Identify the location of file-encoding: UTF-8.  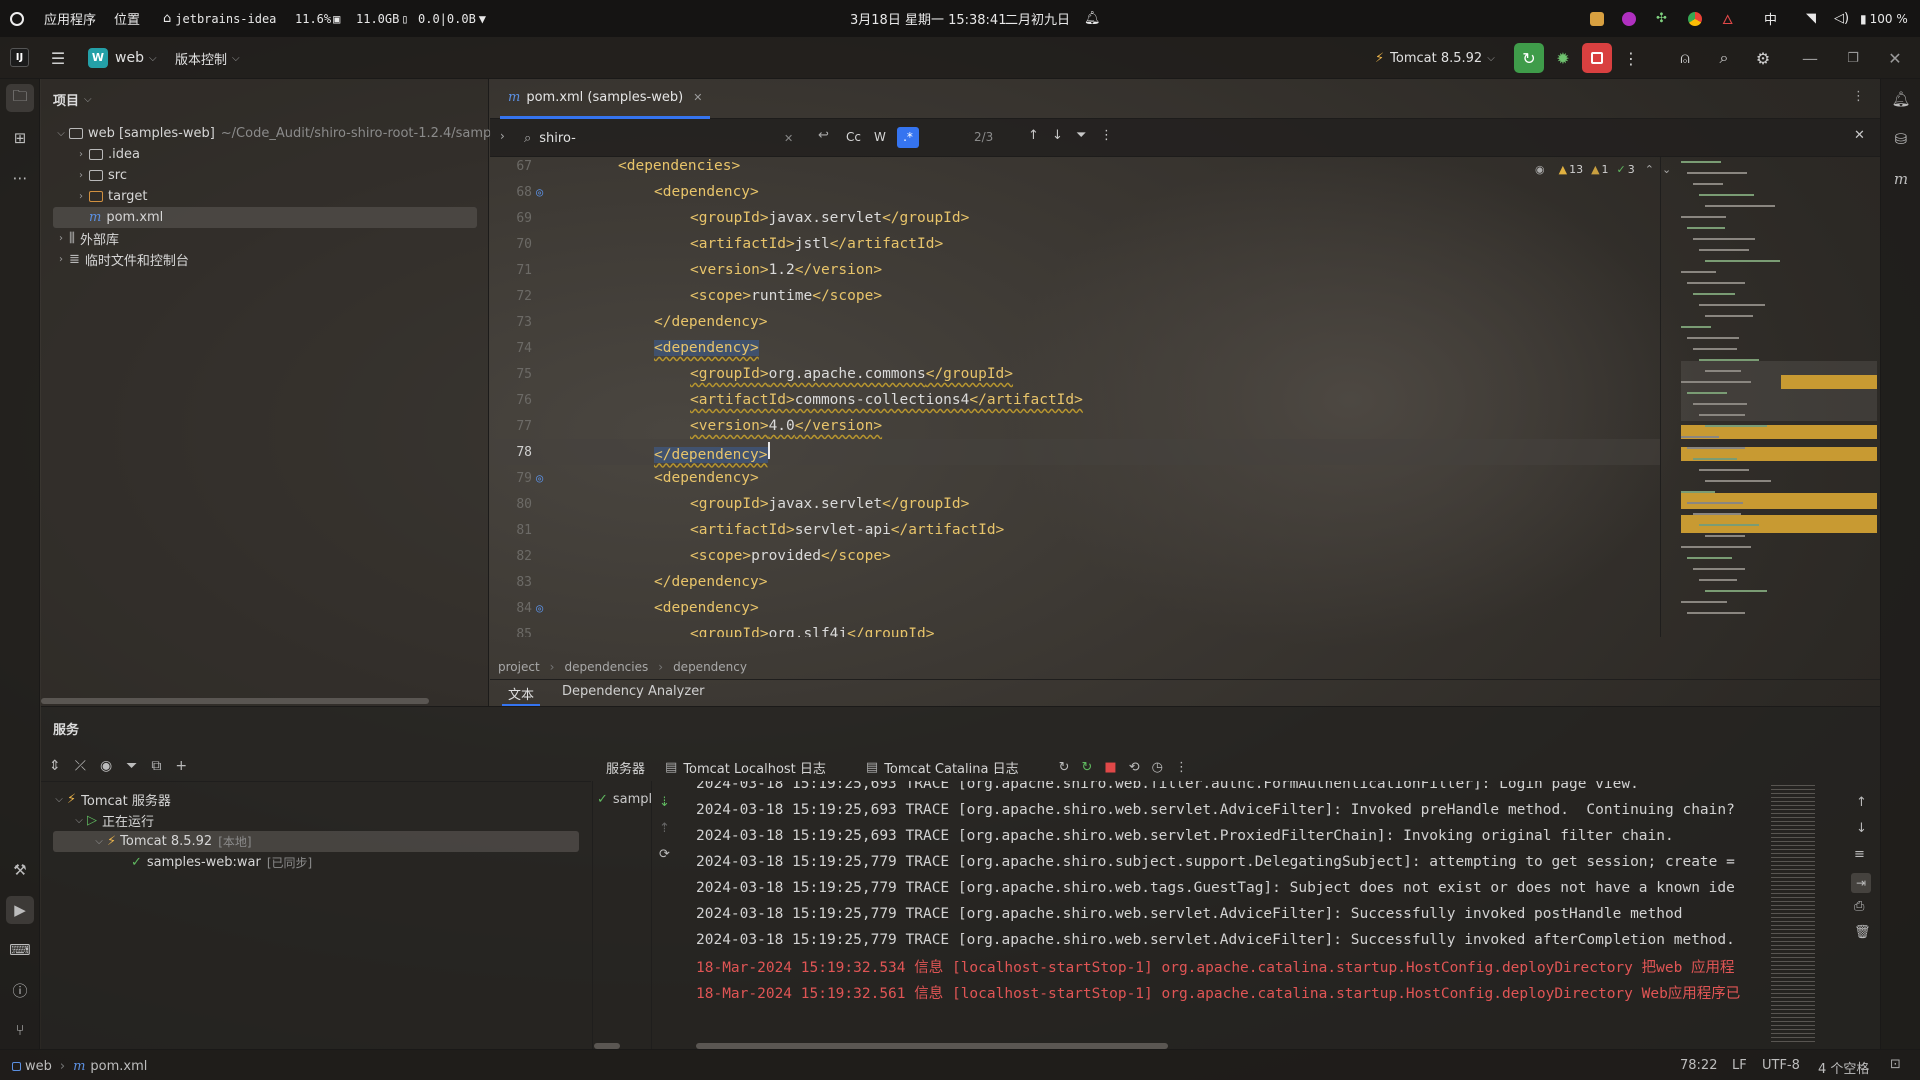
(1781, 1065).